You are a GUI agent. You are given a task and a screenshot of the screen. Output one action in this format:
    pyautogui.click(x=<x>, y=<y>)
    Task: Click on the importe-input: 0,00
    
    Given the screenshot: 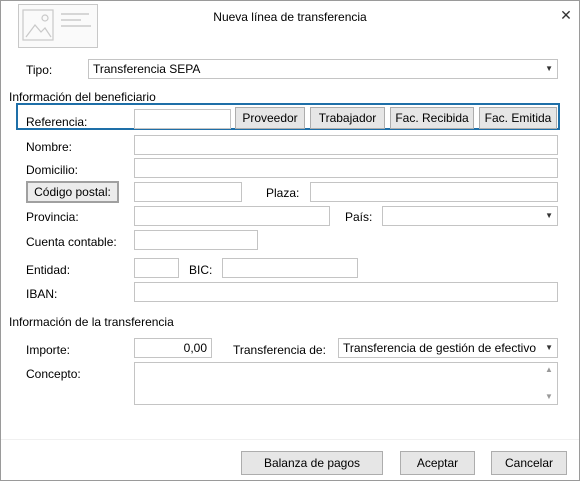 What is the action you would take?
    pyautogui.click(x=173, y=348)
    